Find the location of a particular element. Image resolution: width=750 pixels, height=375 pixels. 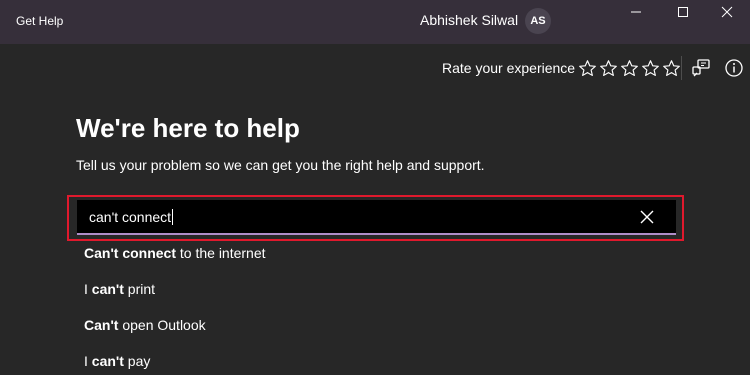

page-title: We're here to help is located at coordinates (188, 128).